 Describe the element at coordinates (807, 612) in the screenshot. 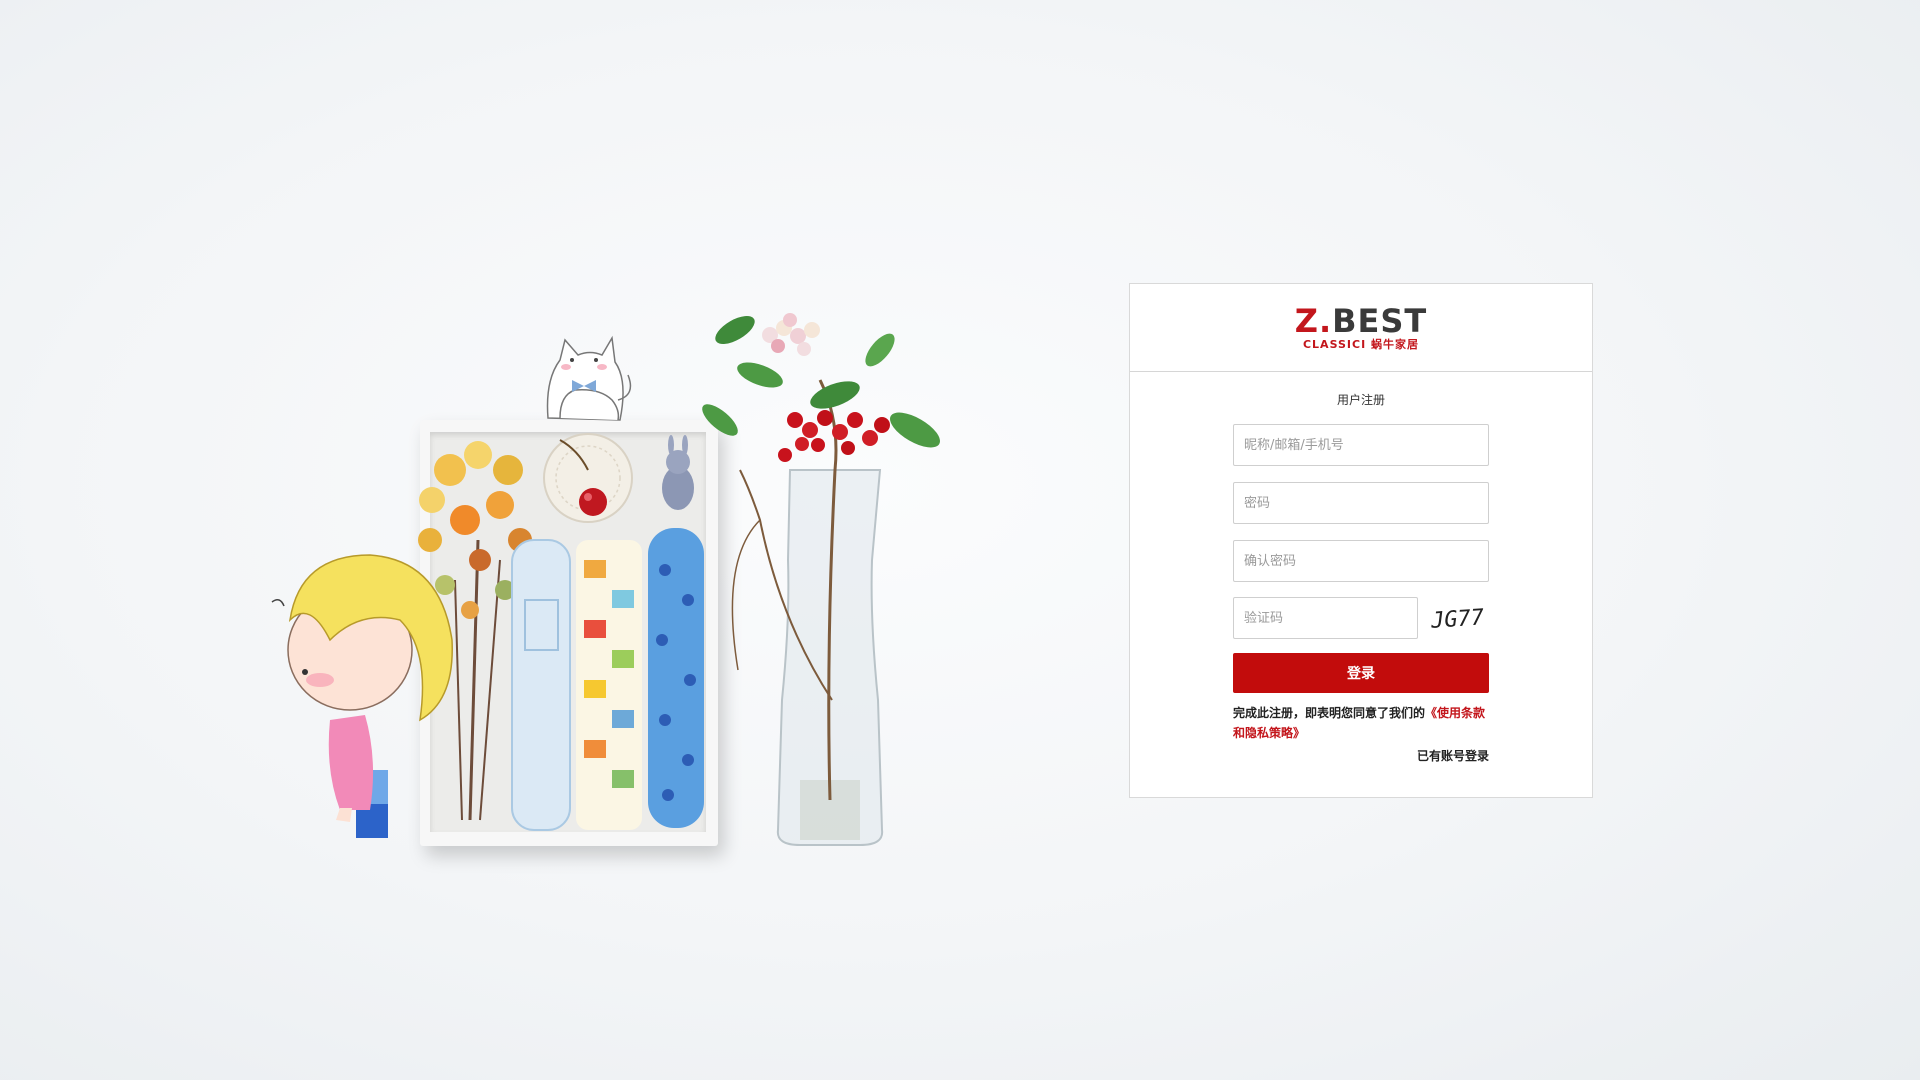

I see `vase-icon` at that location.